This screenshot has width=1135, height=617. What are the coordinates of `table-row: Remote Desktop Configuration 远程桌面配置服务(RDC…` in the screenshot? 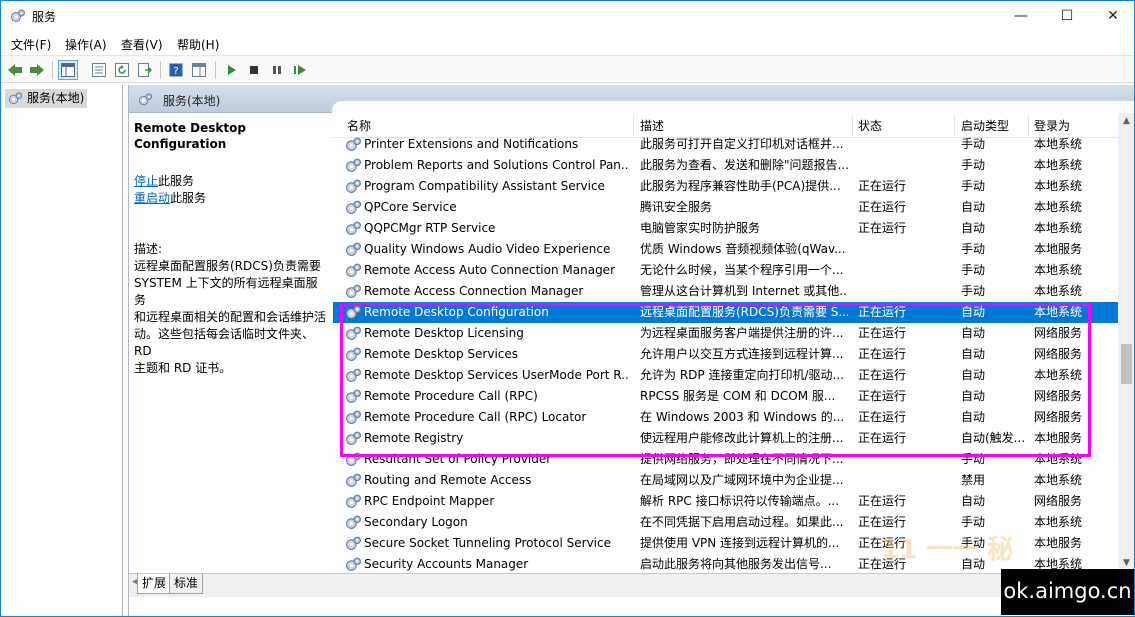 It's located at (725, 312).